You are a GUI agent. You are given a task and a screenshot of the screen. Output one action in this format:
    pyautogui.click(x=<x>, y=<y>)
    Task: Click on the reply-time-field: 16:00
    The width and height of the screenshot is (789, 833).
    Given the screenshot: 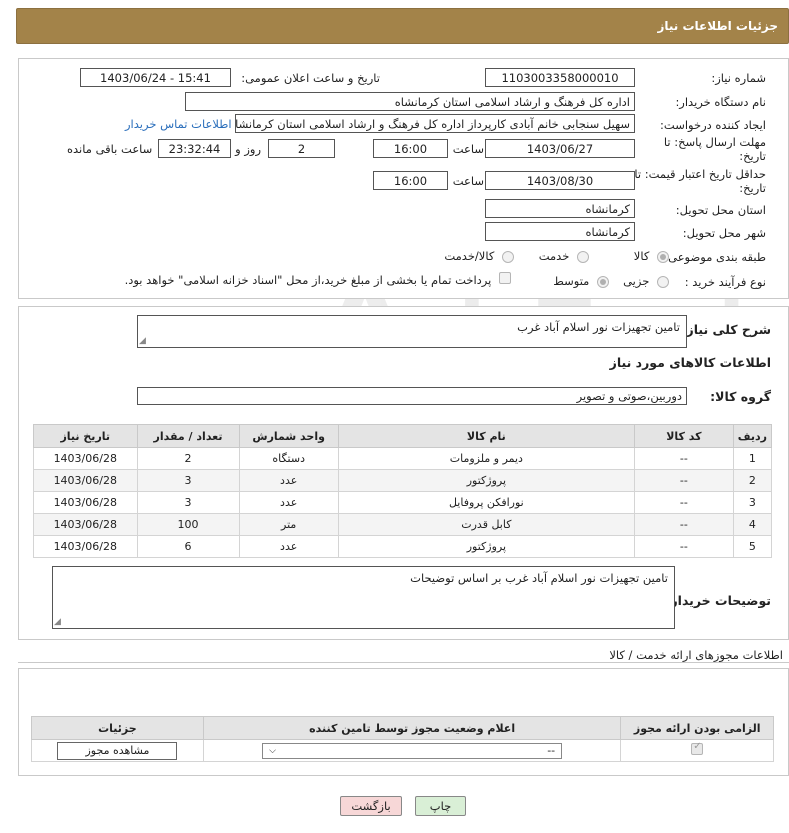 What is the action you would take?
    pyautogui.click(x=410, y=148)
    